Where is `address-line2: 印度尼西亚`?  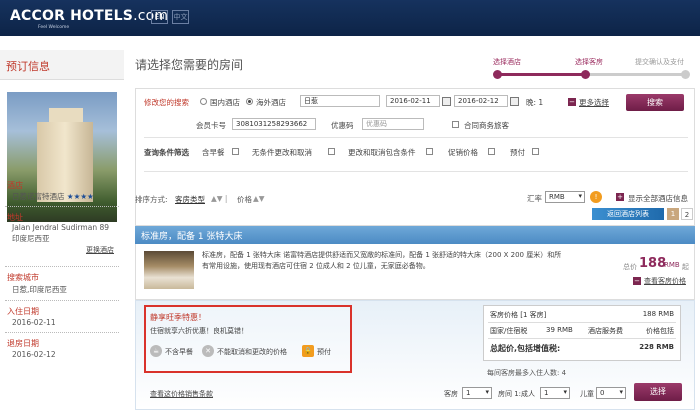
address-line2: 印度尼西亚 is located at coordinates (31, 238).